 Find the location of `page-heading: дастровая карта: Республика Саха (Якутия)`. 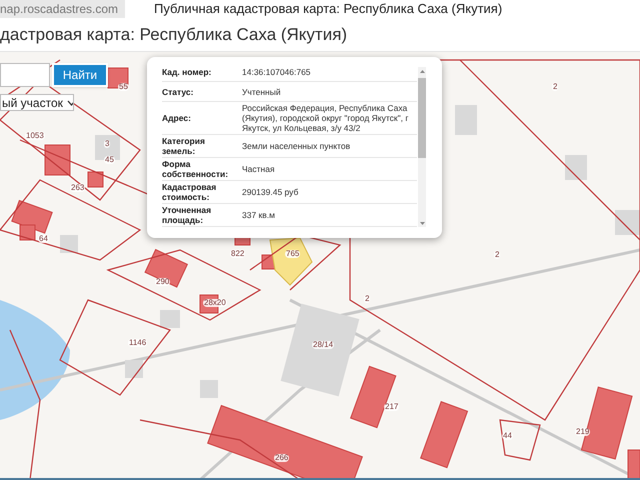

page-heading: дастровая карта: Республика Саха (Якутия) is located at coordinates (174, 34).